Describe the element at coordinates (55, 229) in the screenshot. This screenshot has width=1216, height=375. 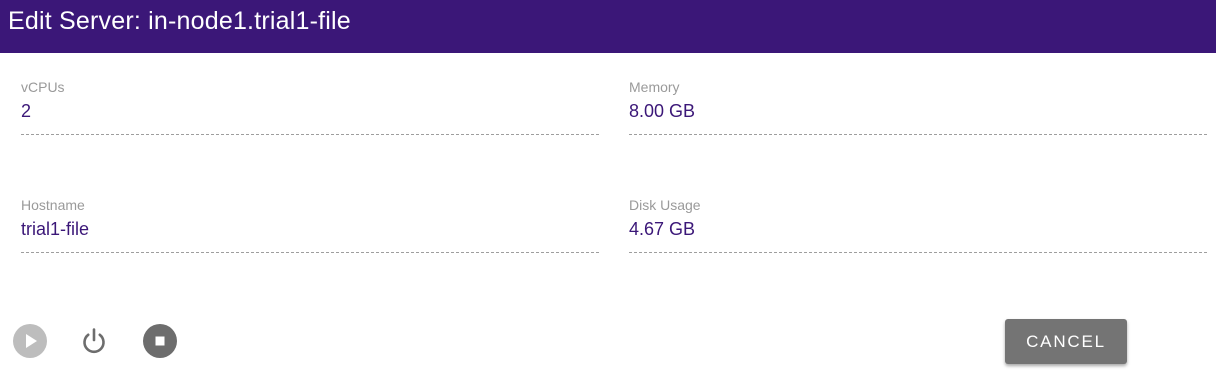
I see `hostname-value: trial1-file` at that location.